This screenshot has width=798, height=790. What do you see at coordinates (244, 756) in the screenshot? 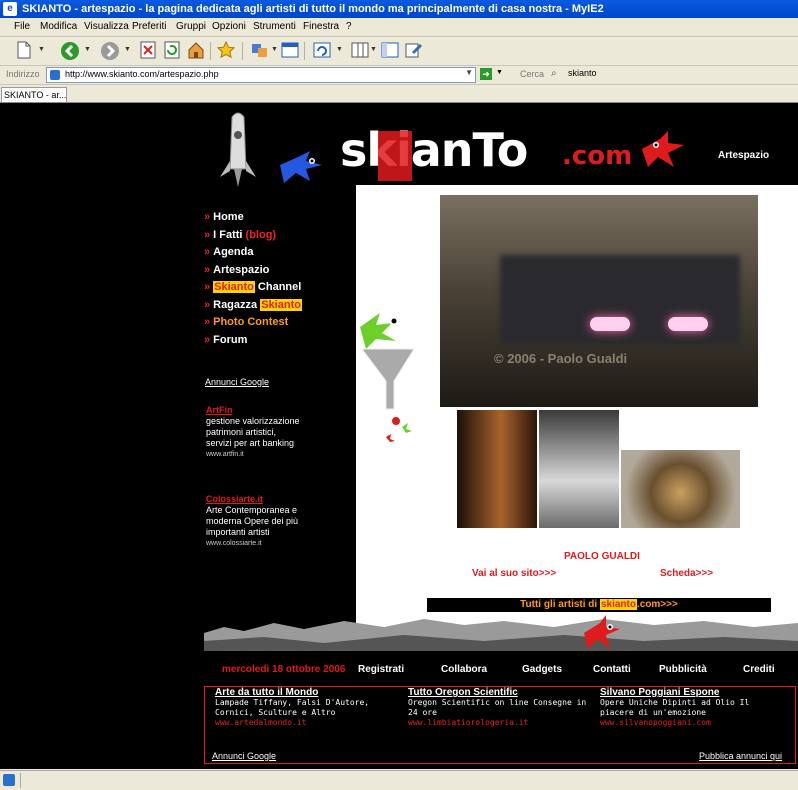
I see `bottom-google-ads-link: Annunci Google` at bounding box center [244, 756].